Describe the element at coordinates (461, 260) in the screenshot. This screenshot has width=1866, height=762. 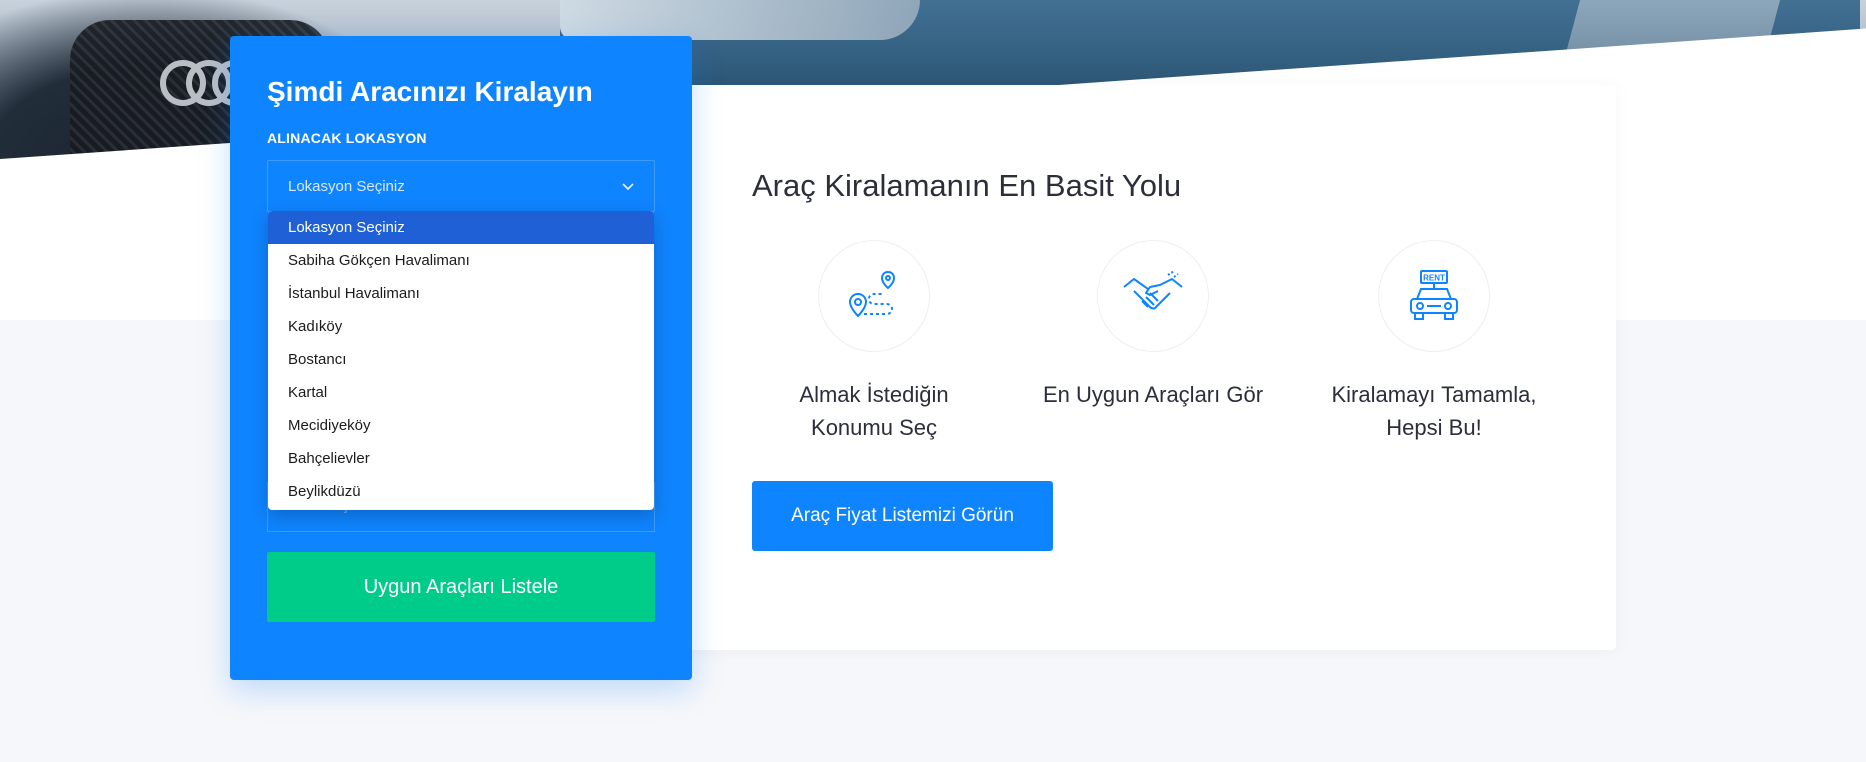
I see `dropdown-option: Sabiha Gökçen Havalimanı` at that location.